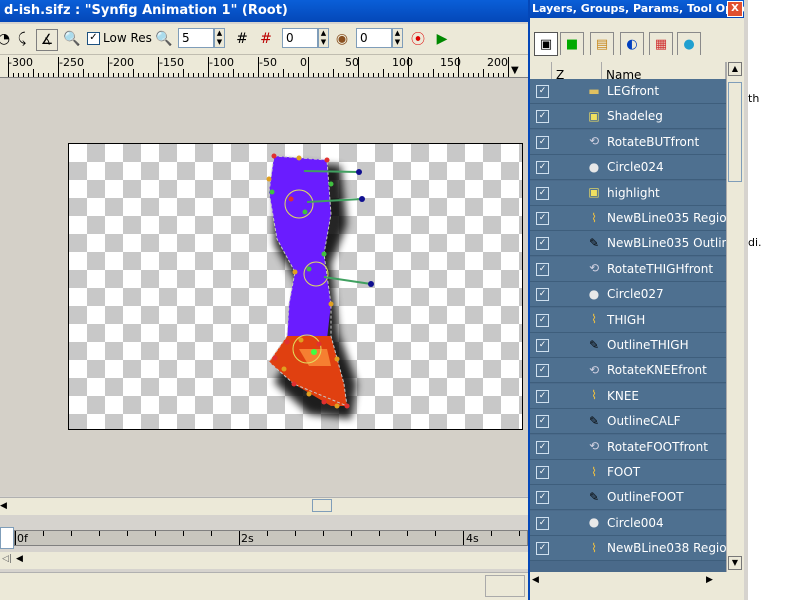 The width and height of the screenshot is (800, 600). What do you see at coordinates (515, 70) in the screenshot?
I see `ruler-arrow-icon: ▼` at bounding box center [515, 70].